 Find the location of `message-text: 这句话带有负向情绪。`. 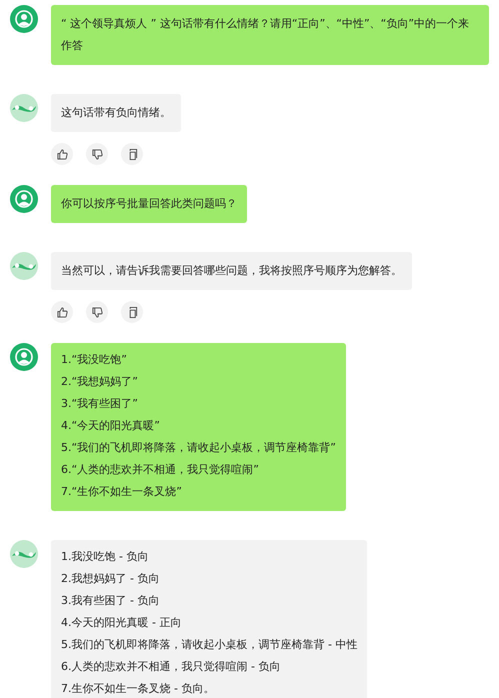

message-text: 这句话带有负向情绪。 is located at coordinates (116, 113).